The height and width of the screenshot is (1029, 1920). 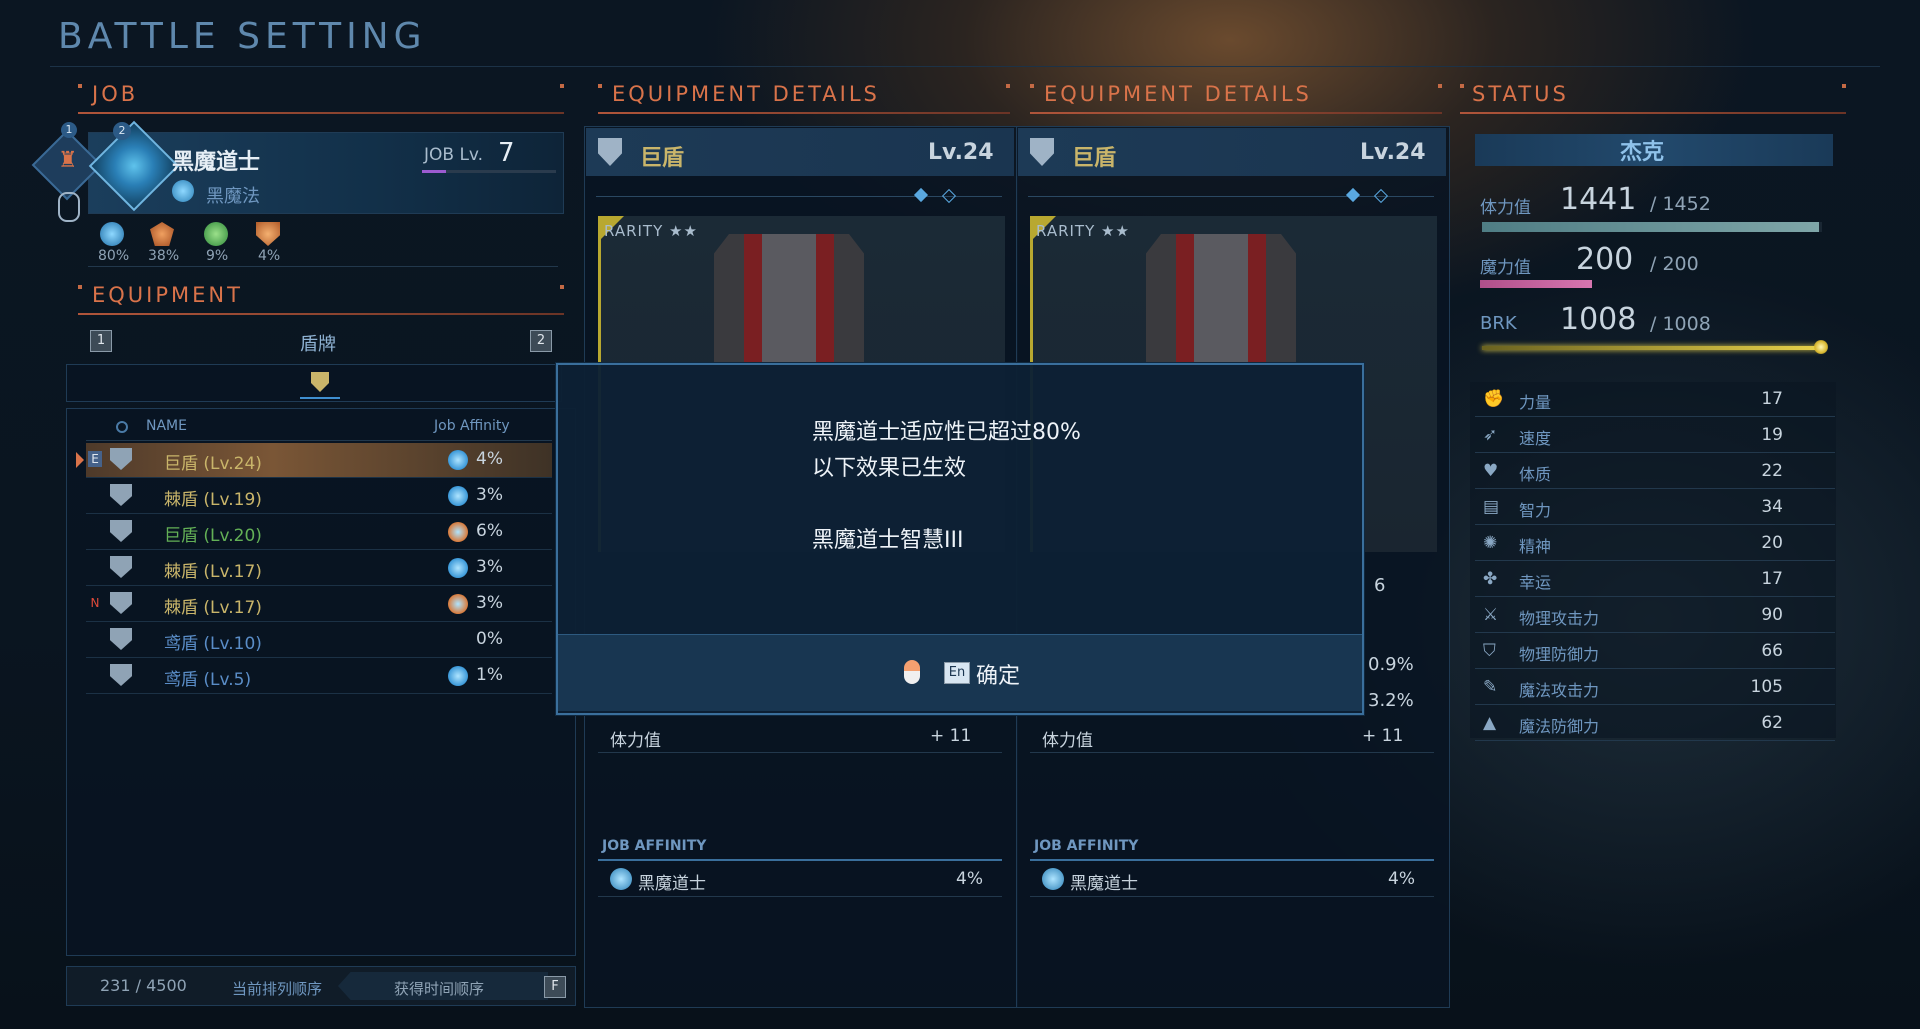 What do you see at coordinates (101, 341) in the screenshot?
I see `category-prev-key: 1` at bounding box center [101, 341].